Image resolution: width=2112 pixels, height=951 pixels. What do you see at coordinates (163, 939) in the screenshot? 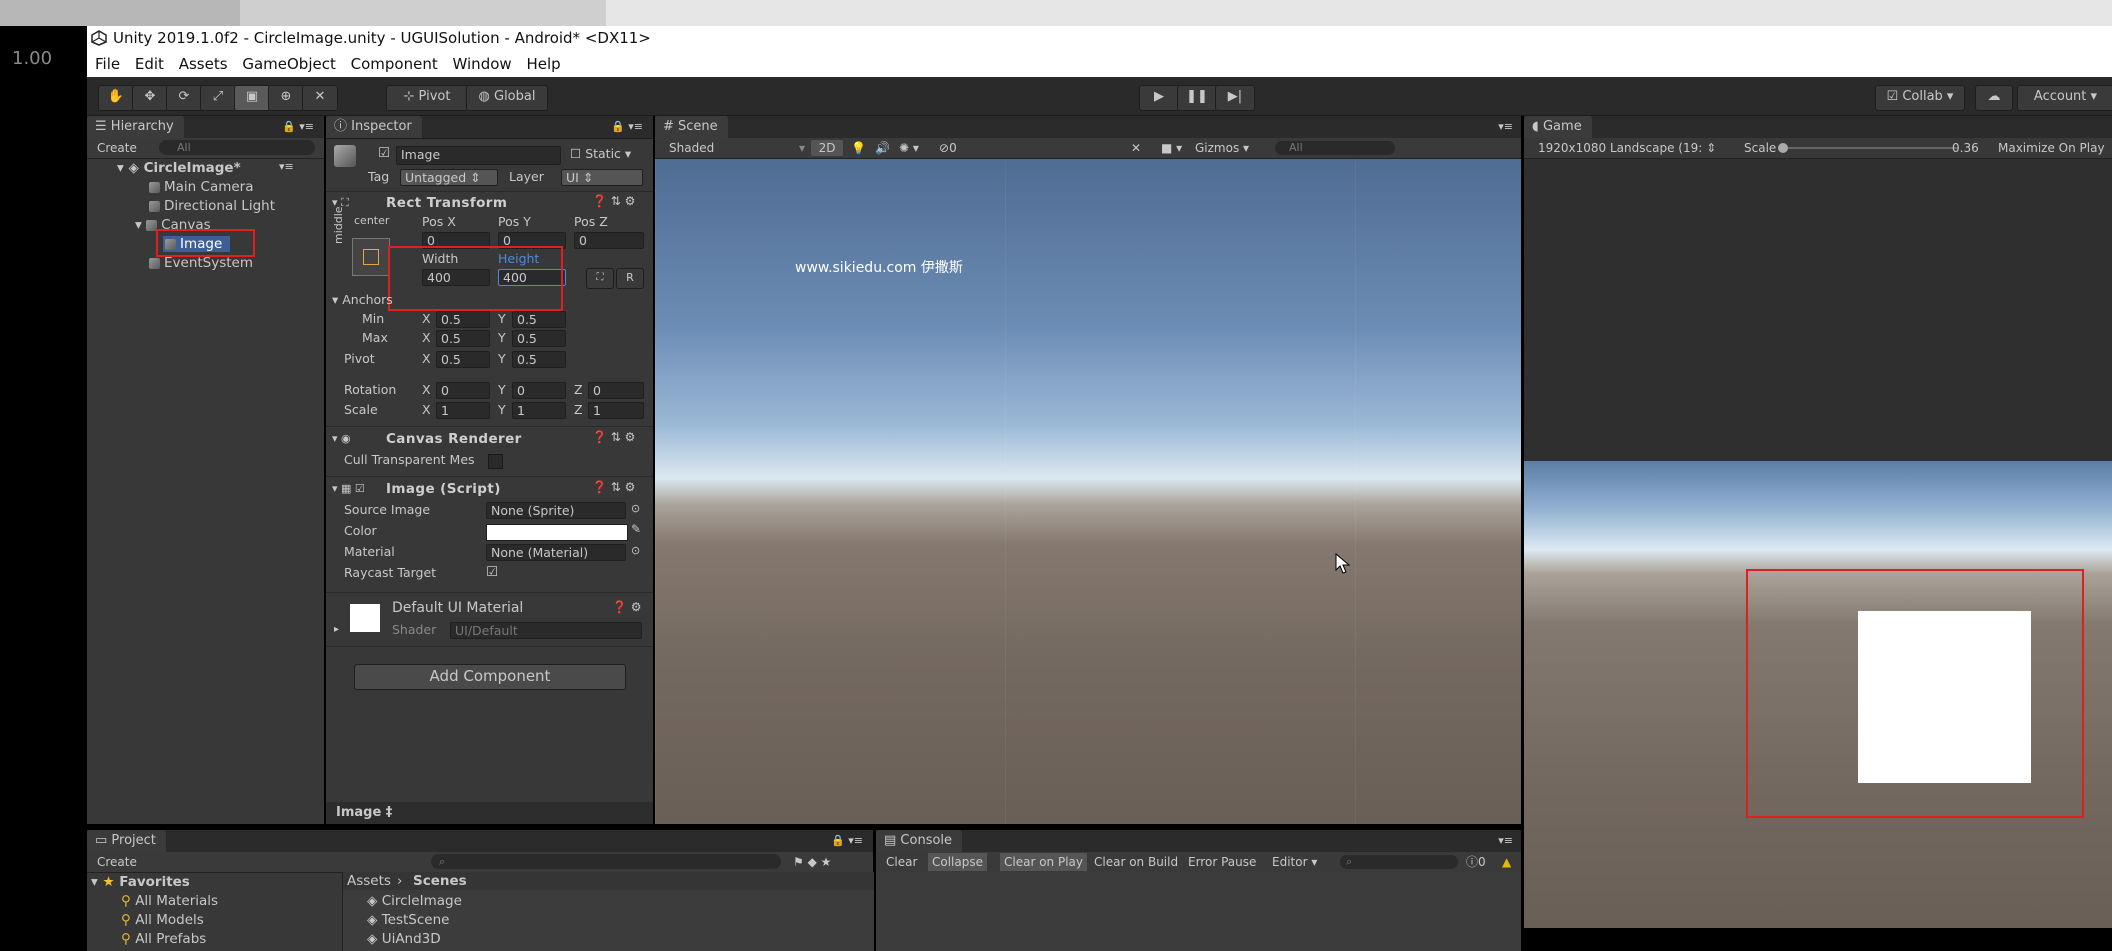
I see `list-item: ⚲ All Prefabs` at bounding box center [163, 939].